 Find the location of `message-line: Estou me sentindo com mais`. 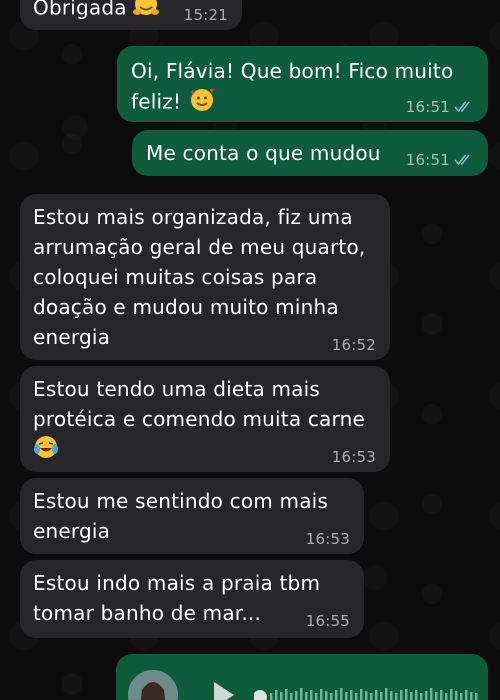

message-line: Estou me sentindo com mais is located at coordinates (181, 501).